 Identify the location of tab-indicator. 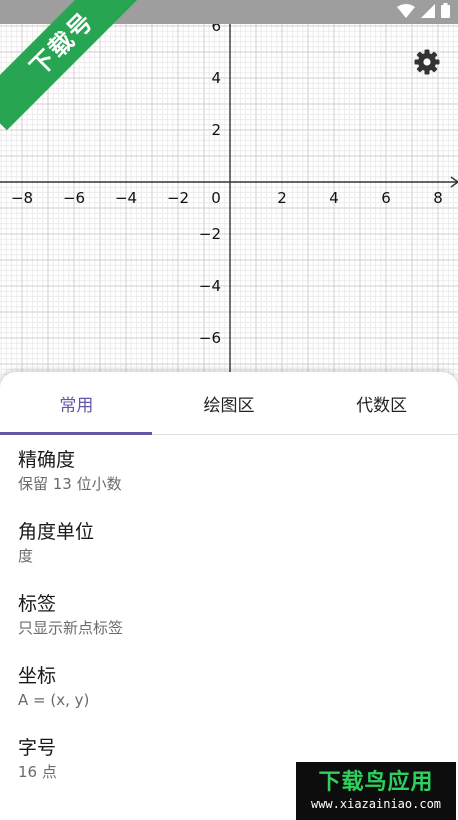
(76, 433).